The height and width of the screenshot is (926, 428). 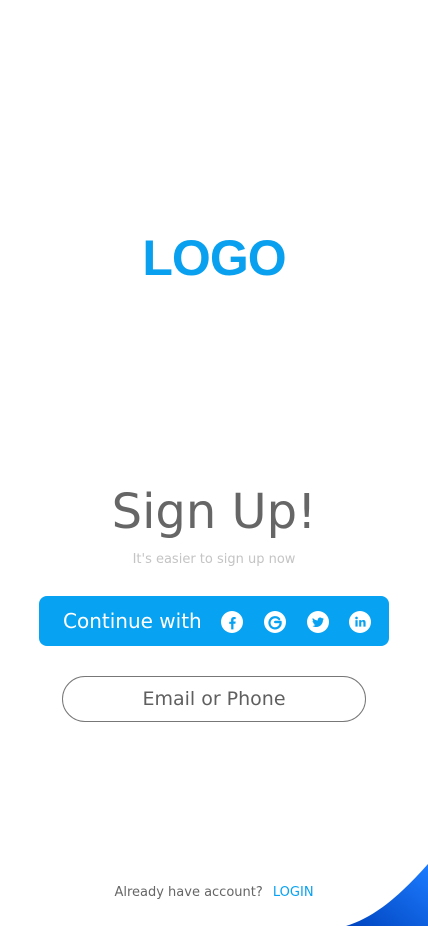 What do you see at coordinates (214, 512) in the screenshot?
I see `page-title: Sign Up!` at bounding box center [214, 512].